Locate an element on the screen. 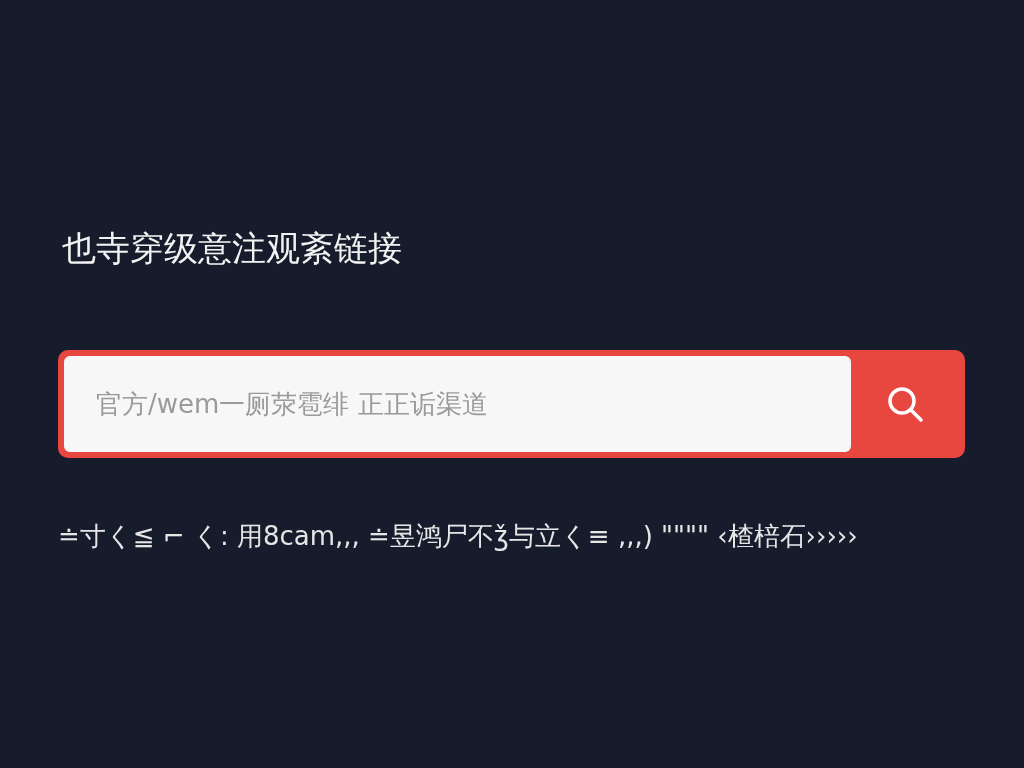 This screenshot has width=1024, height=768. search-icon is located at coordinates (905, 404).